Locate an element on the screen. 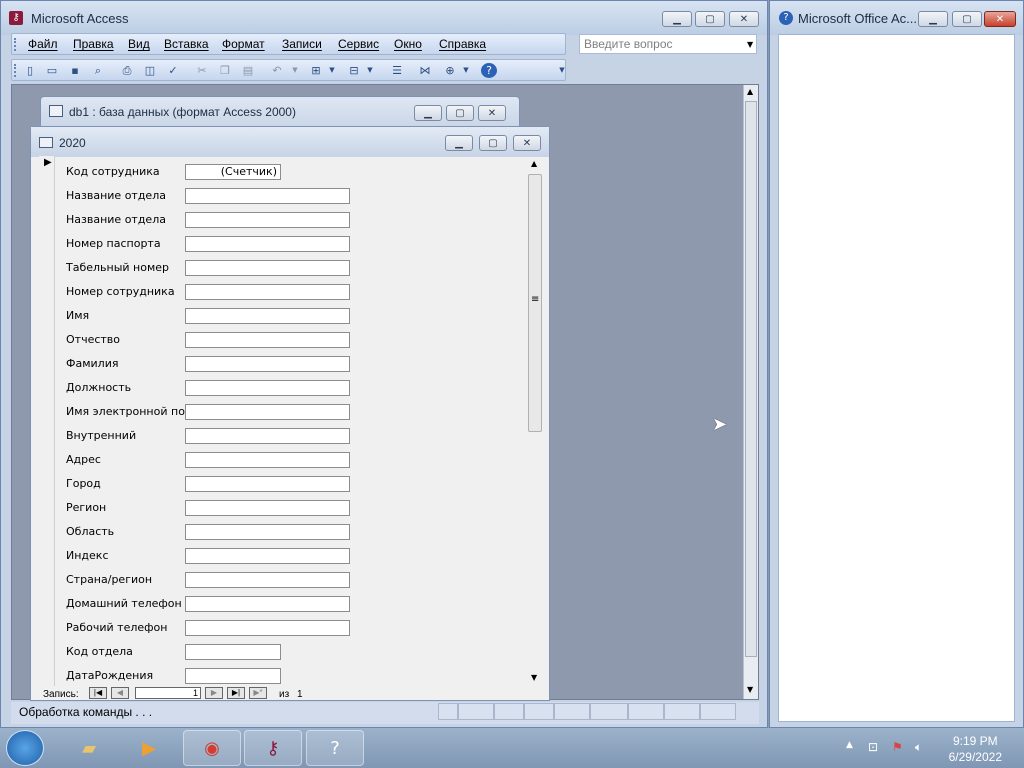  insert-object-dropdown-icon: ▼ is located at coordinates (332, 70).